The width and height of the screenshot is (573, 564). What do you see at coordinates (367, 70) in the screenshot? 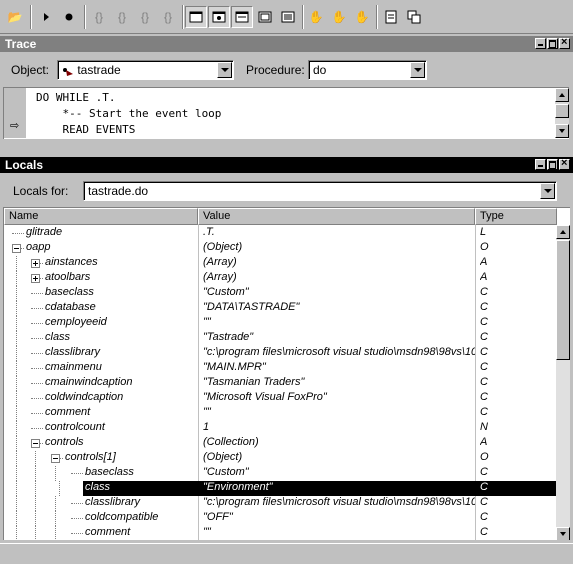
I see `procedure-dropdown: do` at bounding box center [367, 70].